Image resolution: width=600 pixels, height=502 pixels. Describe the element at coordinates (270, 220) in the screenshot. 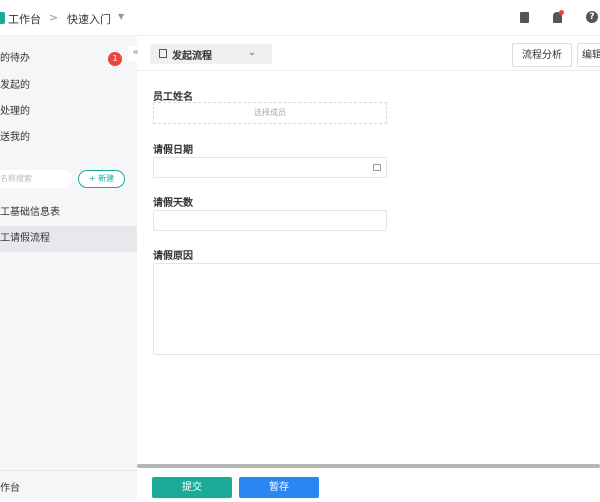

I see `leave-days-input` at that location.